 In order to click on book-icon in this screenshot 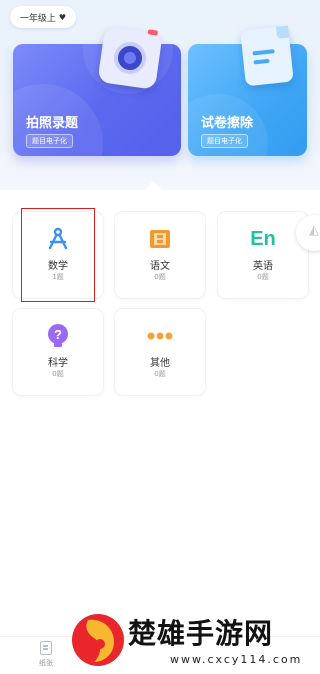, I will do `click(160, 239)`.